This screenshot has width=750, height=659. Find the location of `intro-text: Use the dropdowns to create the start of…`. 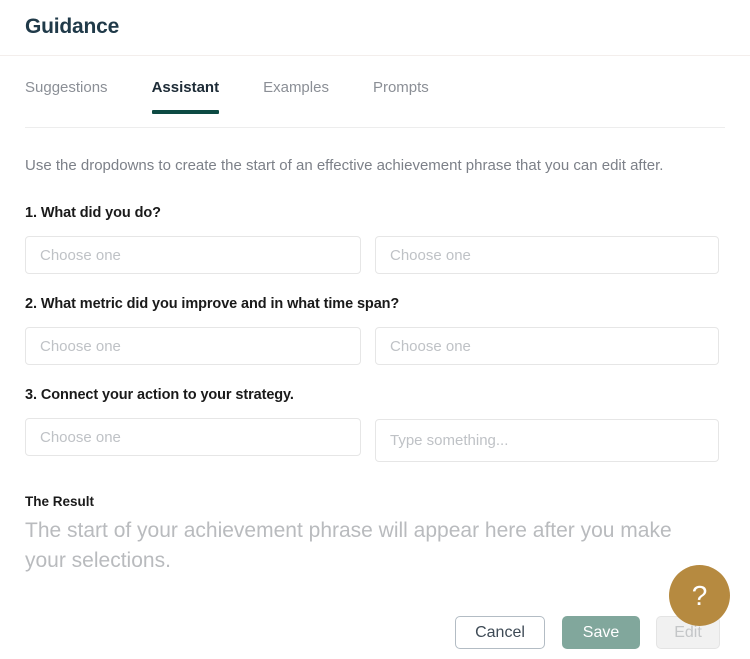

intro-text: Use the dropdowns to create the start of… is located at coordinates (344, 165).